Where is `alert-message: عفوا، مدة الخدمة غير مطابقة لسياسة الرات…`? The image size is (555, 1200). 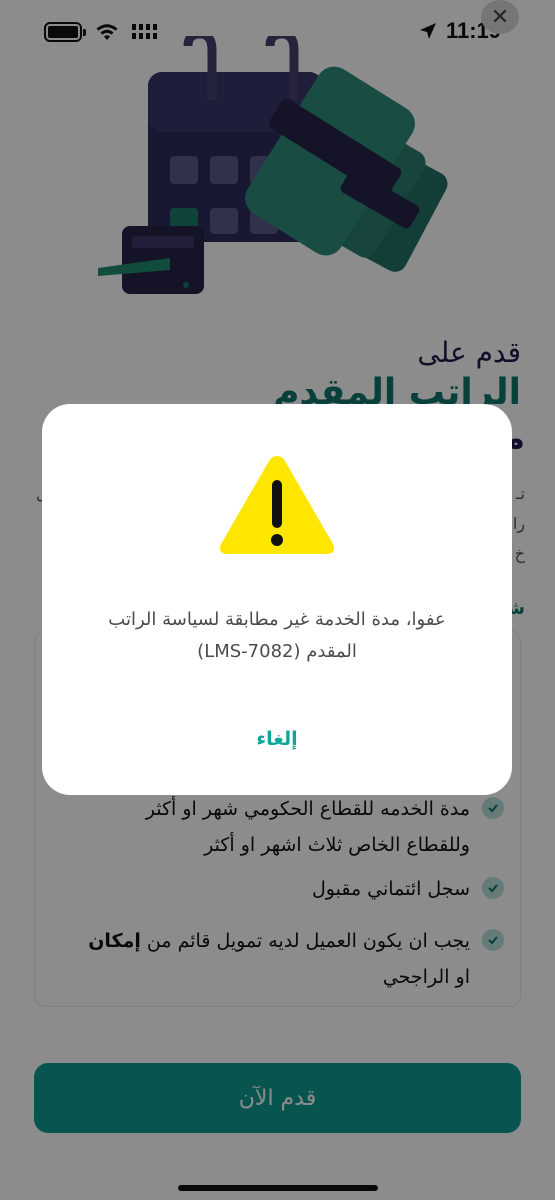
alert-message: عفوا، مدة الخدمة غير مطابقة لسياسة الرات… is located at coordinates (277, 636).